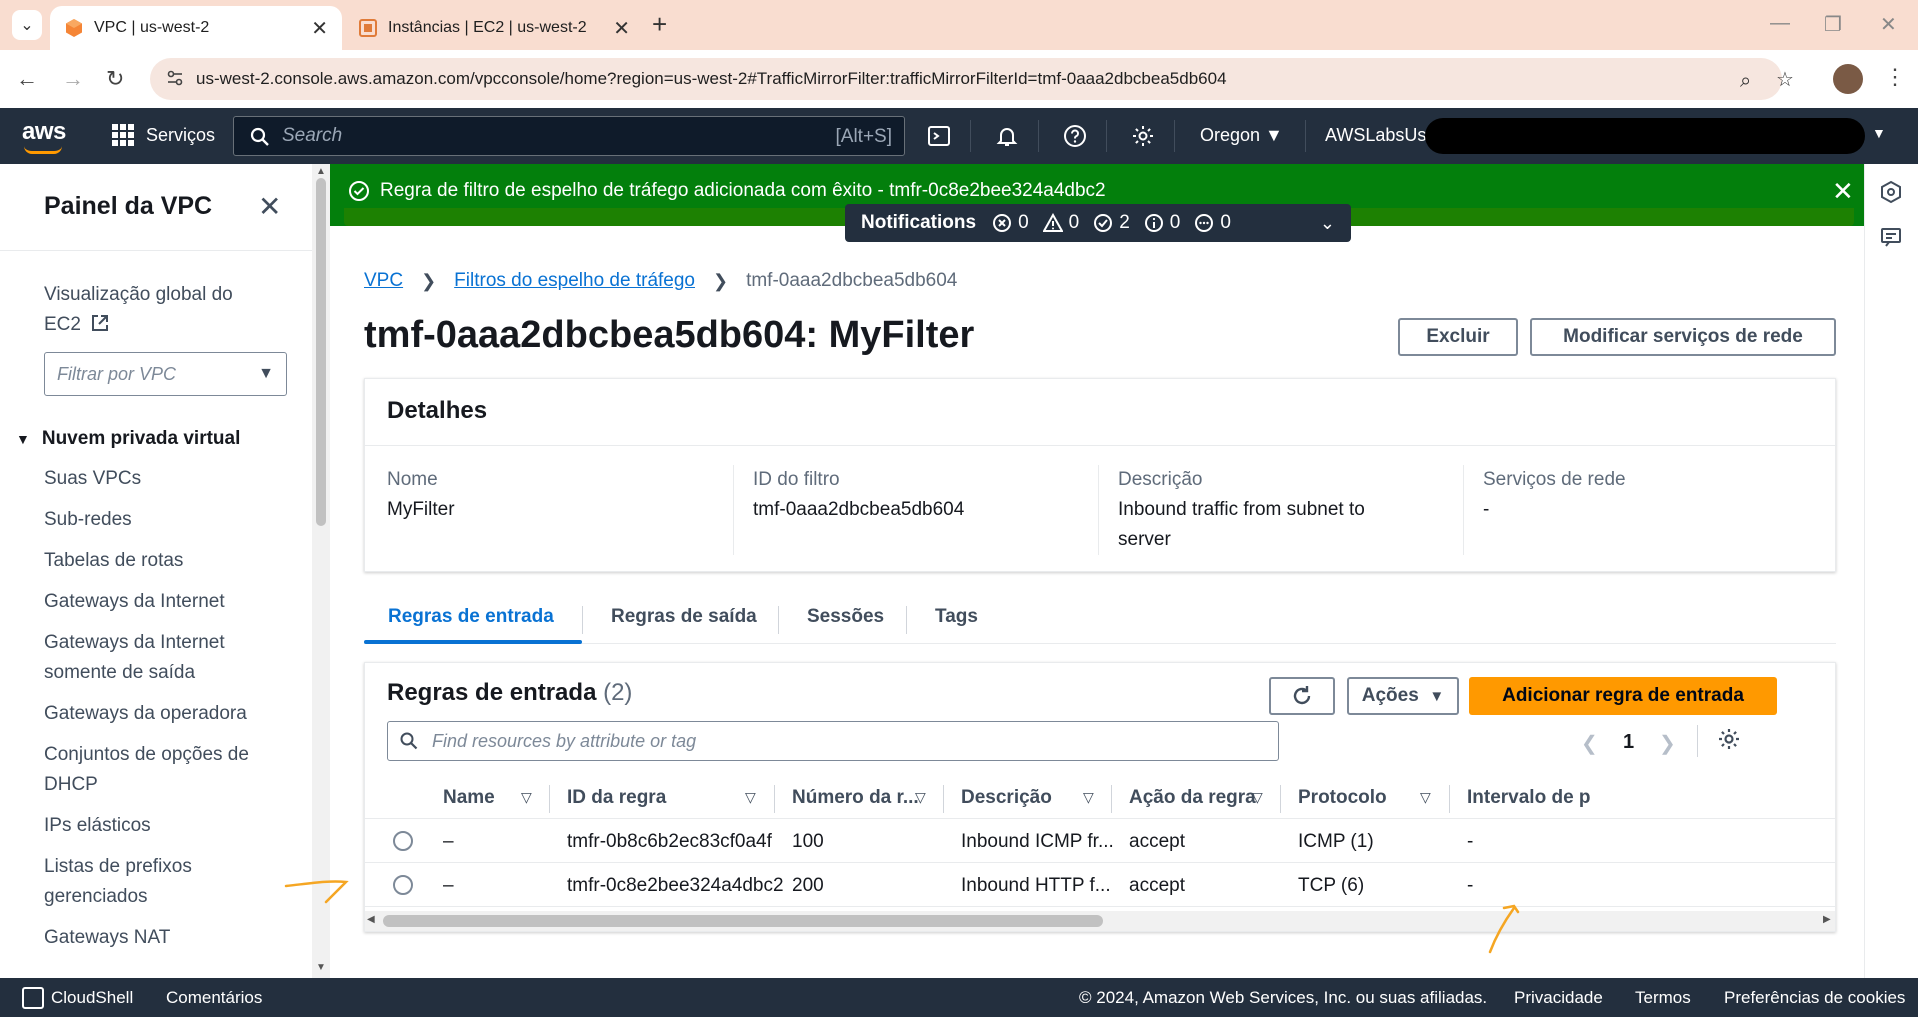  I want to click on dismiss-flash-icon: ✕, so click(1843, 191).